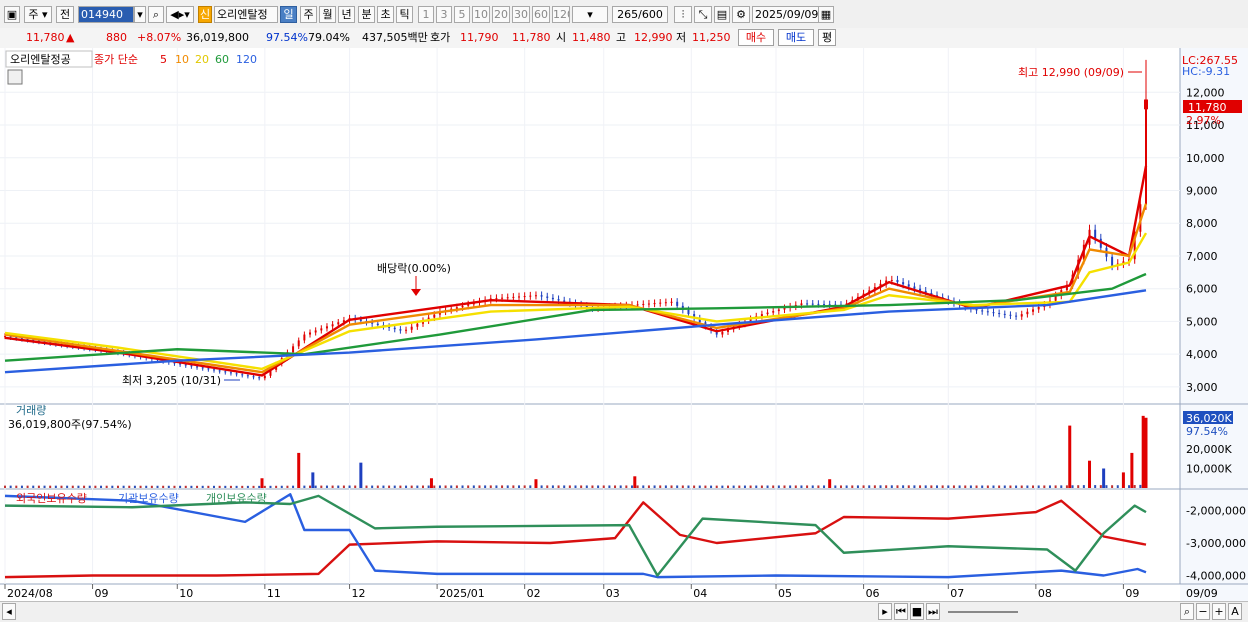 The image size is (1248, 622). What do you see at coordinates (885, 611) in the screenshot?
I see `scroll-right-icon: ▸` at bounding box center [885, 611].